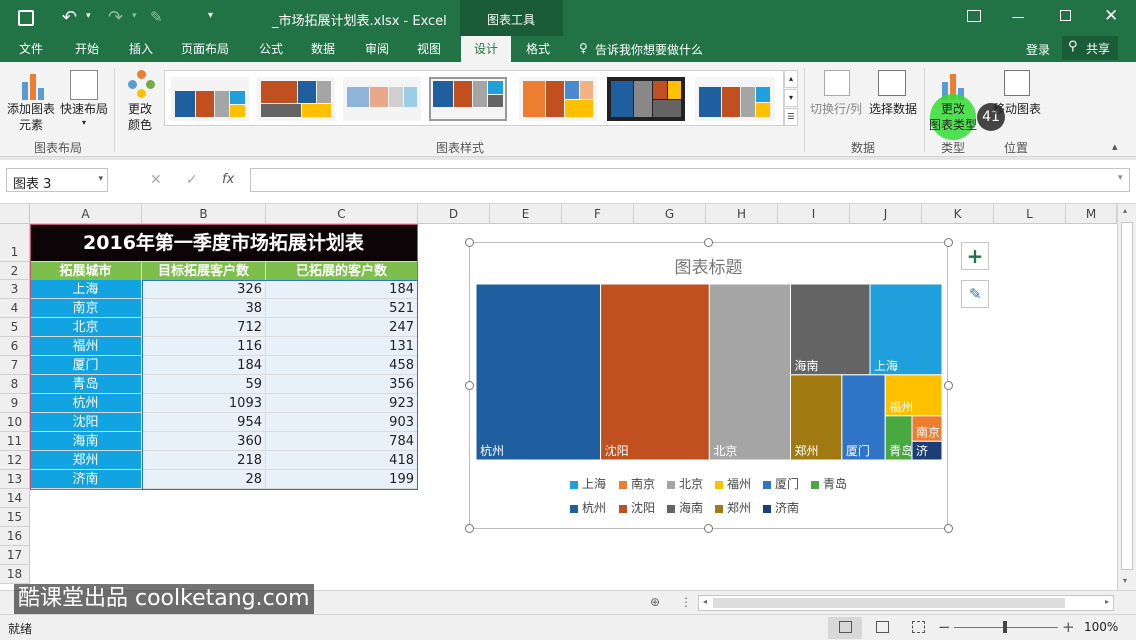  Describe the element at coordinates (1125, 580) in the screenshot. I see `scroll-down-icon: ▾` at that location.